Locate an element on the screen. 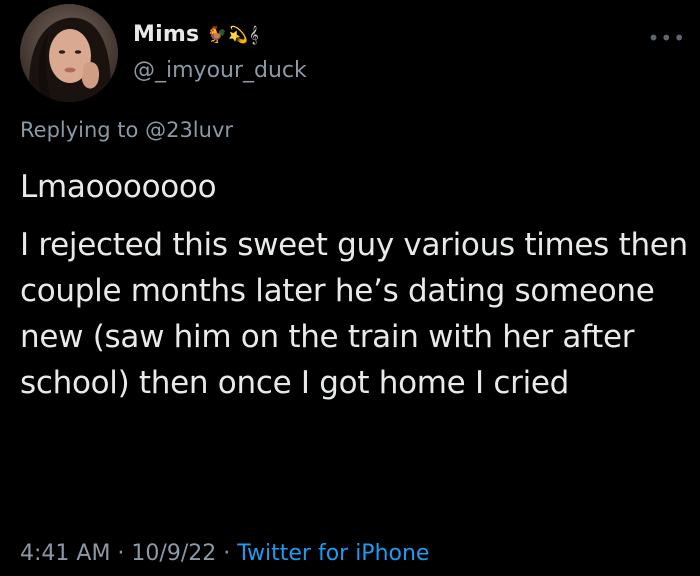  avatar-image is located at coordinates (69, 53).